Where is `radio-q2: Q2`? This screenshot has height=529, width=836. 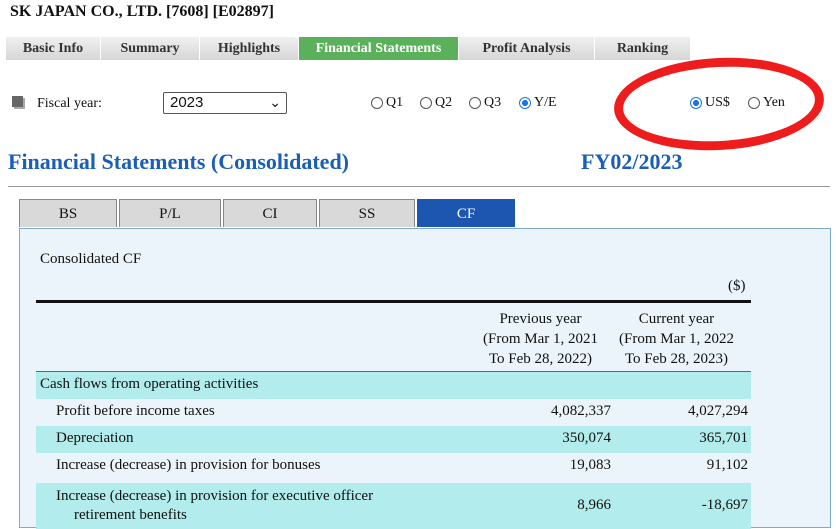 radio-q2: Q2 is located at coordinates (436, 103).